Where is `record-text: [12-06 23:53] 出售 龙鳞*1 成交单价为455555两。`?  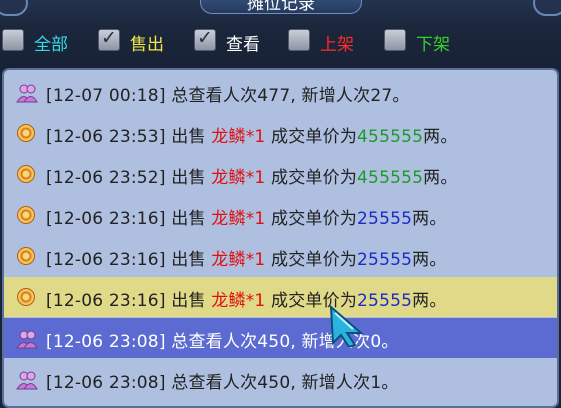
record-text: [12-06 23:53] 出售 龙鳞*1 成交单价为455555两。 is located at coordinates (252, 134).